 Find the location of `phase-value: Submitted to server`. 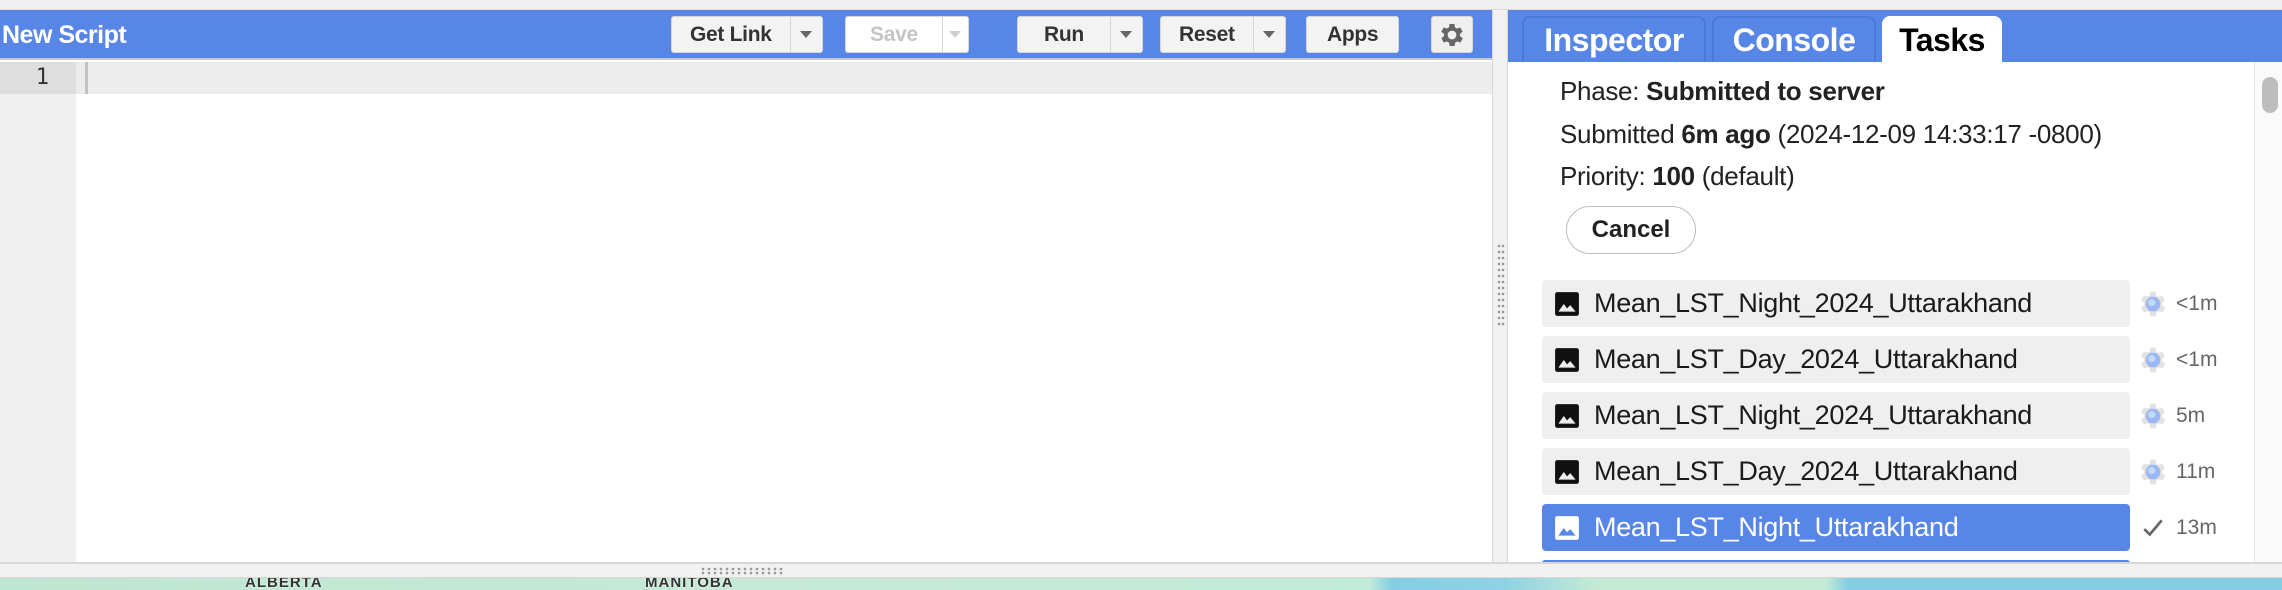

phase-value: Submitted to server is located at coordinates (1765, 91).